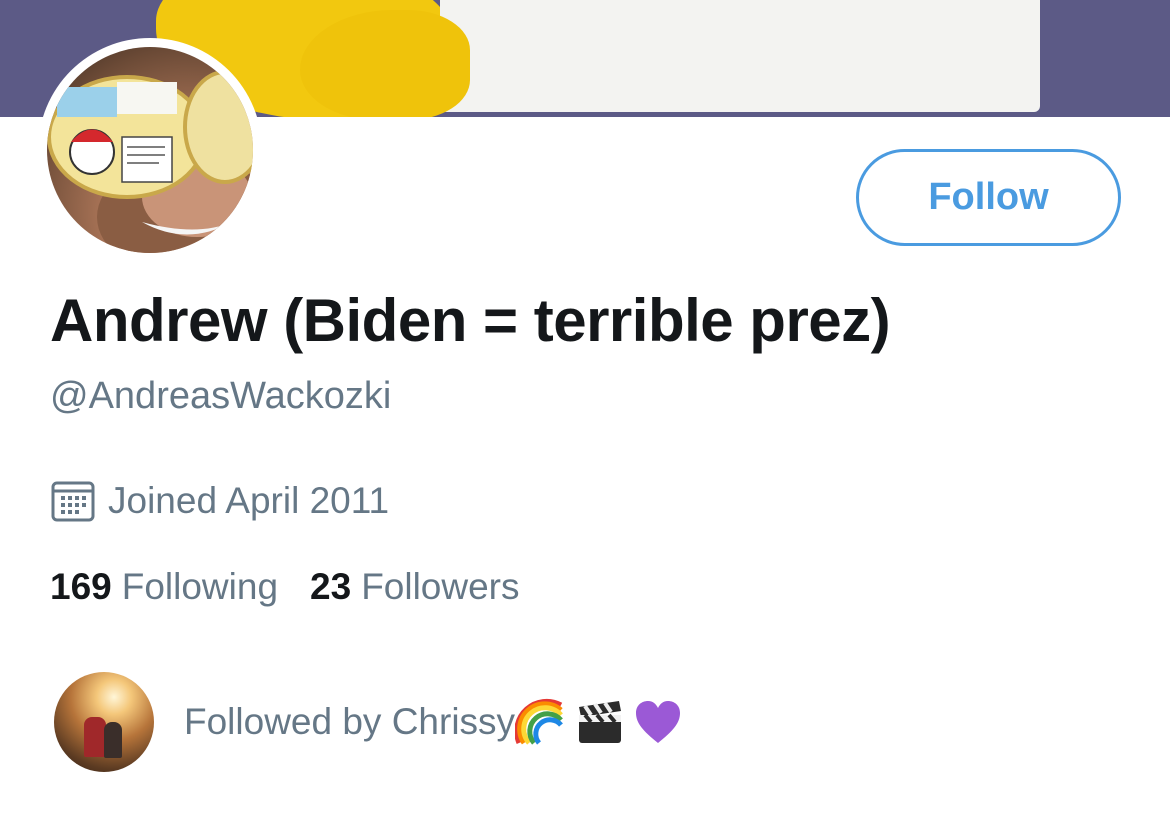  What do you see at coordinates (1105, 58) in the screenshot?
I see `banner-edge` at bounding box center [1105, 58].